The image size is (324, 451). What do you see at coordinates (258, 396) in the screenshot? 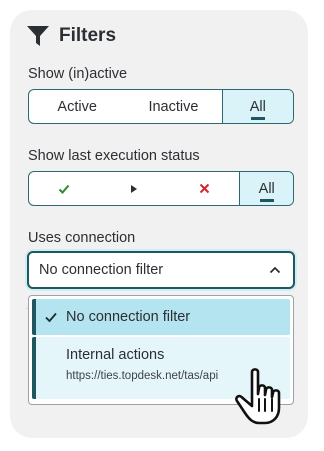
I see `hand-pointer-cursor-icon` at bounding box center [258, 396].